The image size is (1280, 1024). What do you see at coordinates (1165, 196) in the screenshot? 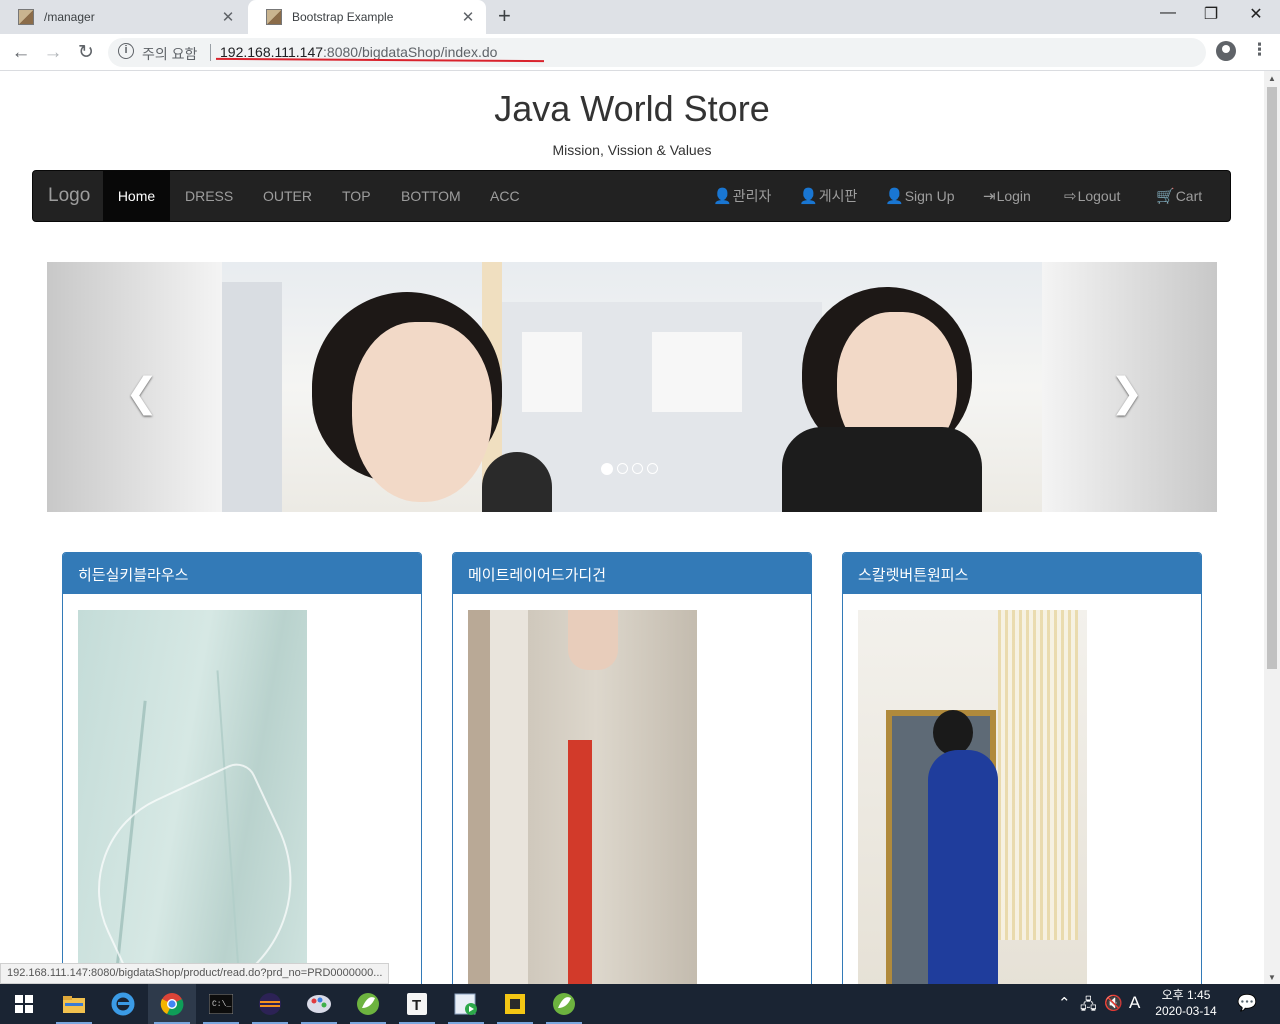
I see `cart-icon: 🛒` at bounding box center [1165, 196].